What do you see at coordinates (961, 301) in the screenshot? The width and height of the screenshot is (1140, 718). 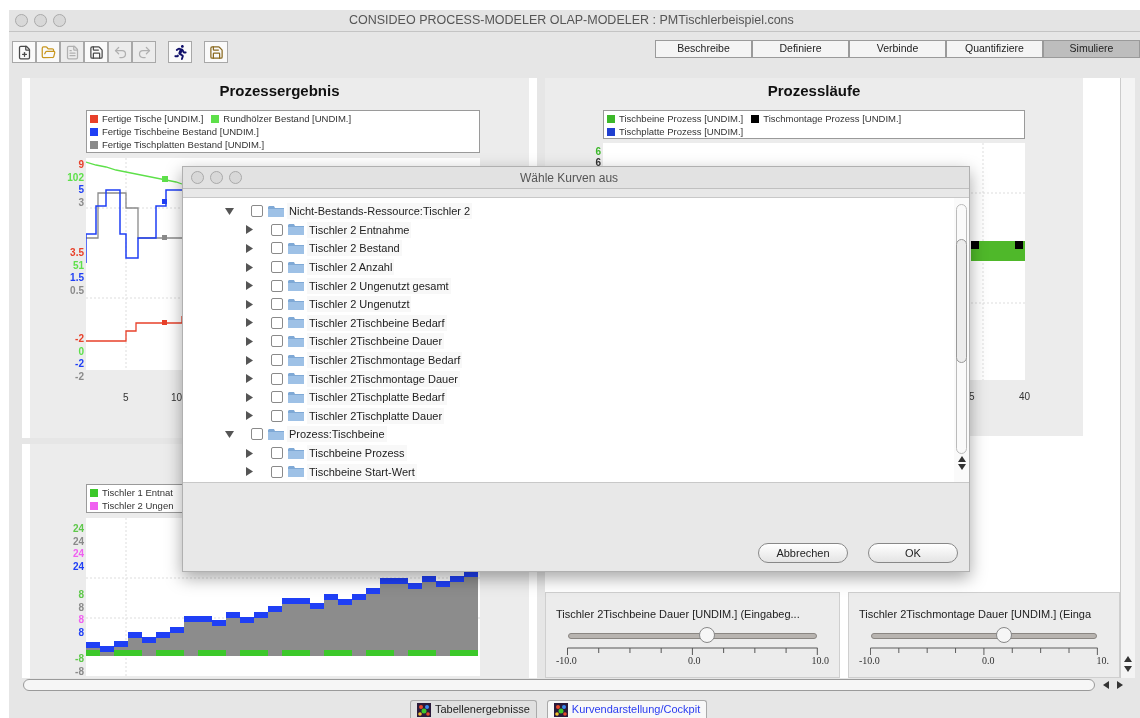 I see `scrollbar-thumb` at bounding box center [961, 301].